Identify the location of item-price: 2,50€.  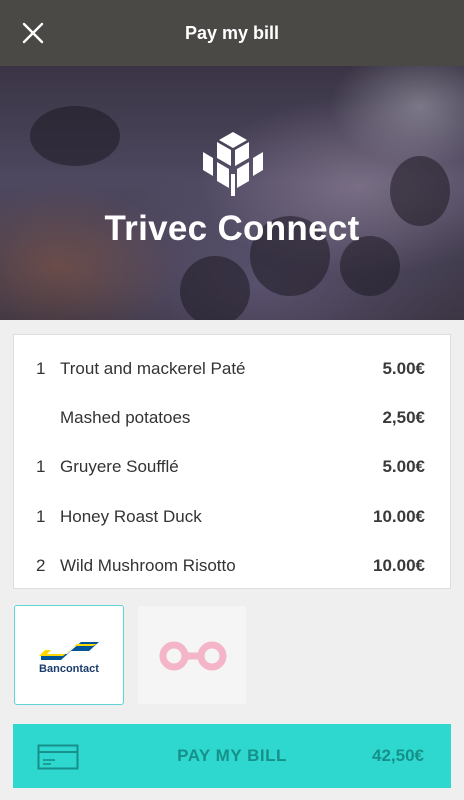
(403, 417).